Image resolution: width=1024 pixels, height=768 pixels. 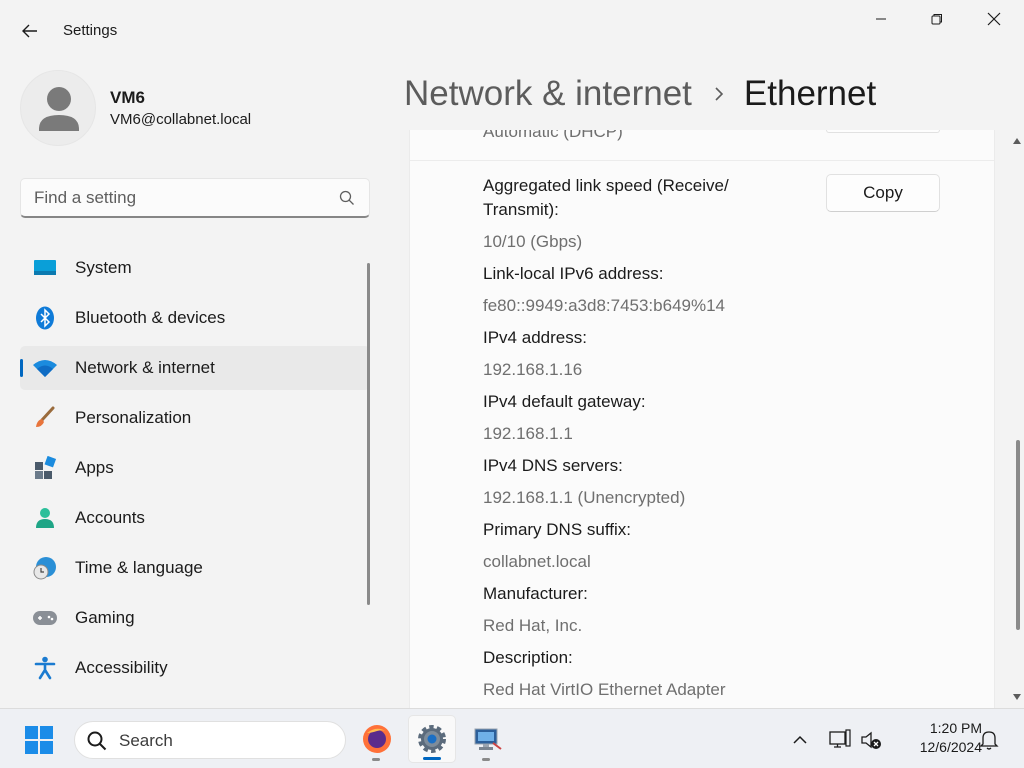 What do you see at coordinates (1017, 697) in the screenshot?
I see `scroll-down-arrow-icon` at bounding box center [1017, 697].